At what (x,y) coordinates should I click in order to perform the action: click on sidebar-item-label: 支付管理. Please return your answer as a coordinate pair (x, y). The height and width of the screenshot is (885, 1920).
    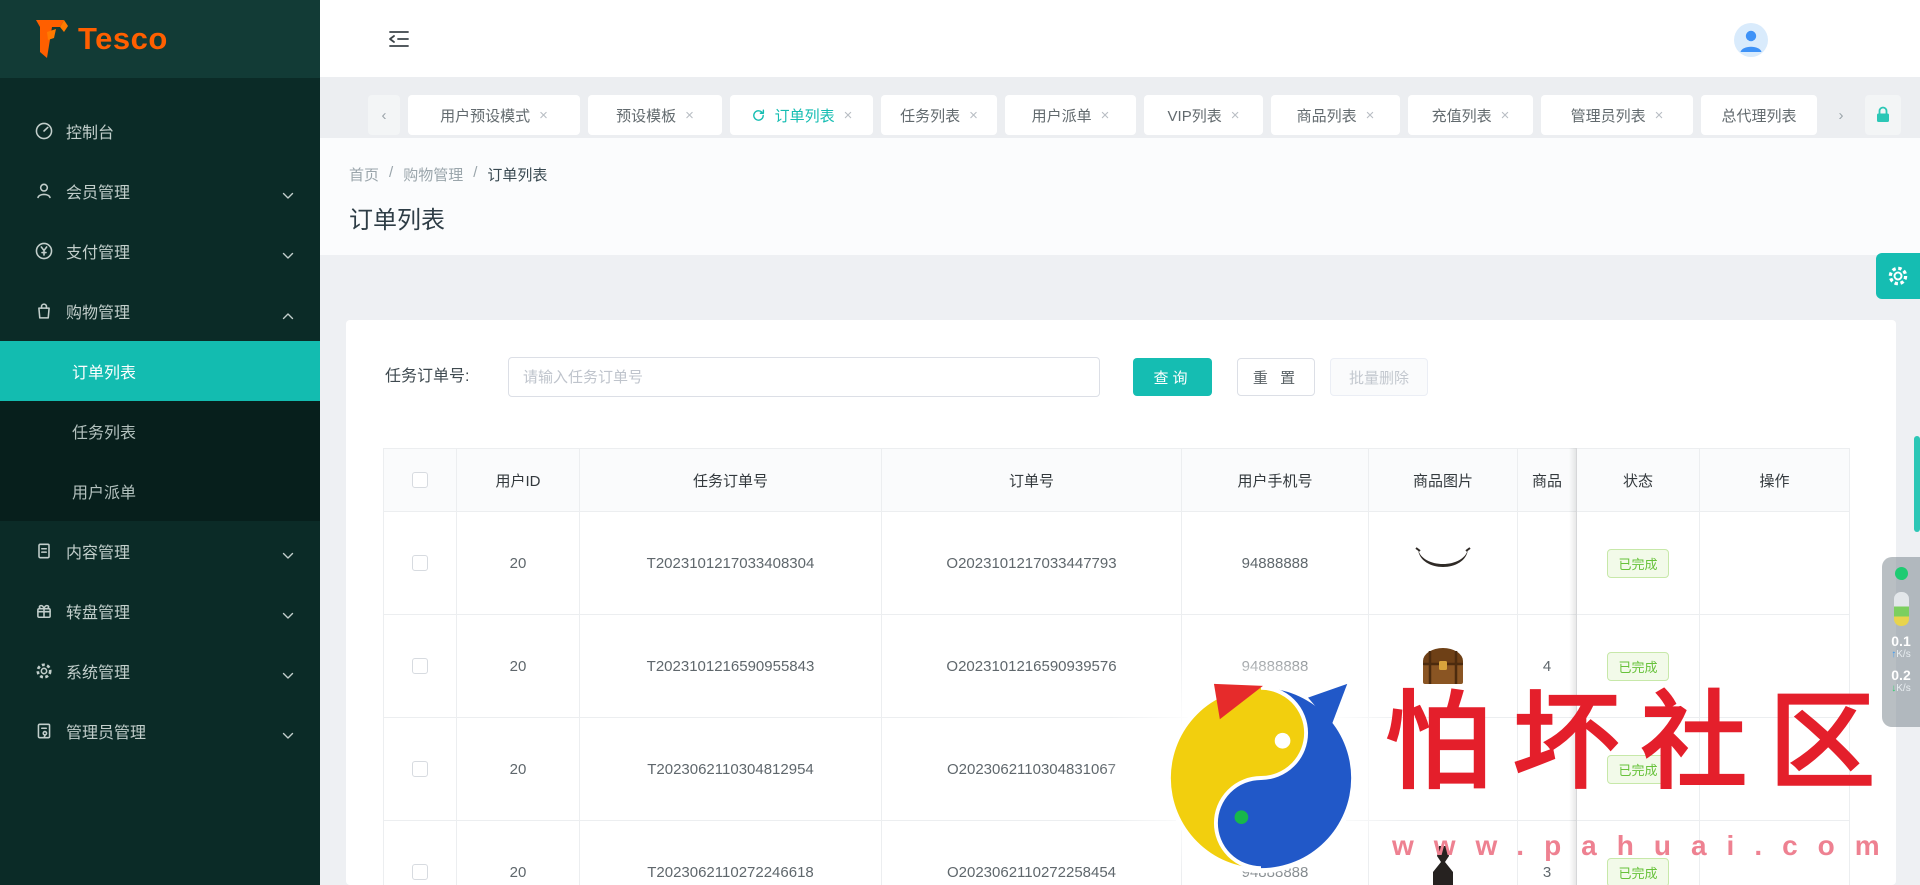
    Looking at the image, I should click on (98, 253).